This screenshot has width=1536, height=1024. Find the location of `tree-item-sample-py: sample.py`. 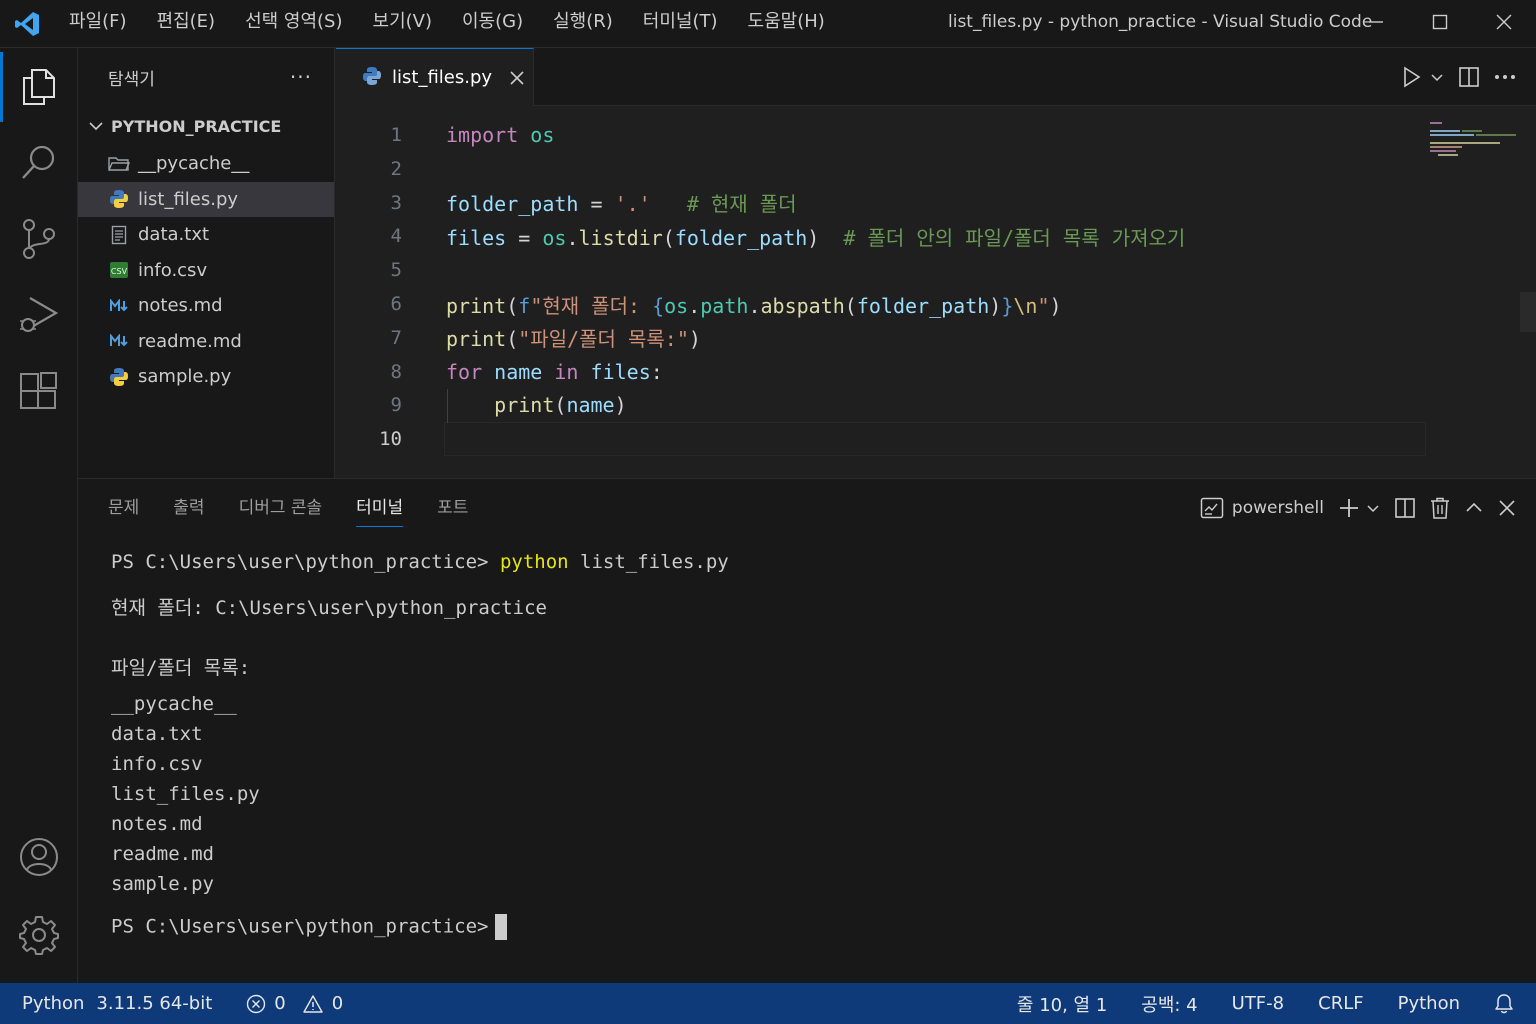

tree-item-sample-py: sample.py is located at coordinates (206, 377).